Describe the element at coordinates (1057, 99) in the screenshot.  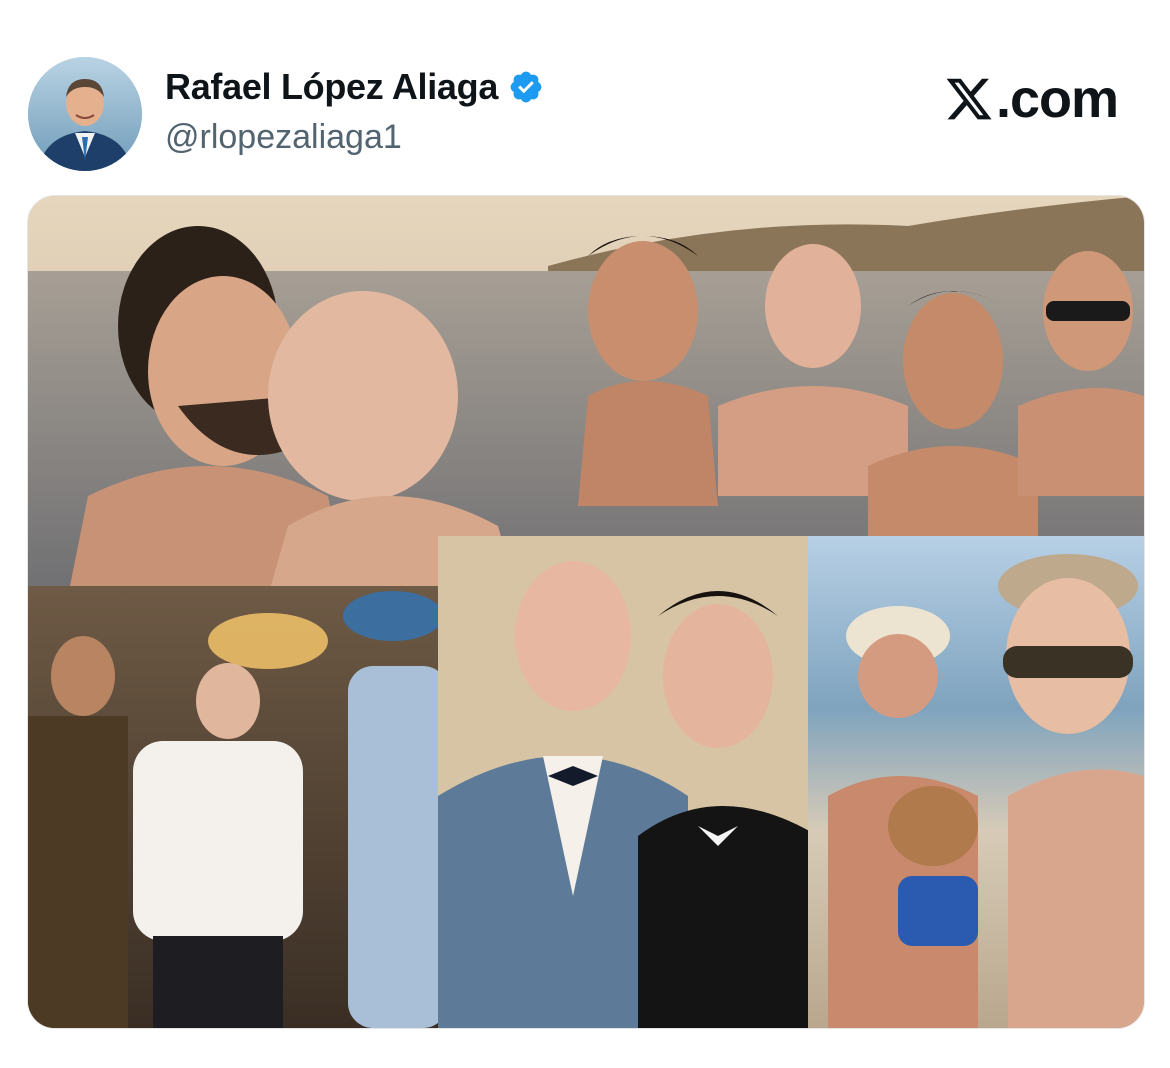
I see `brand-domain-text: .com` at that location.